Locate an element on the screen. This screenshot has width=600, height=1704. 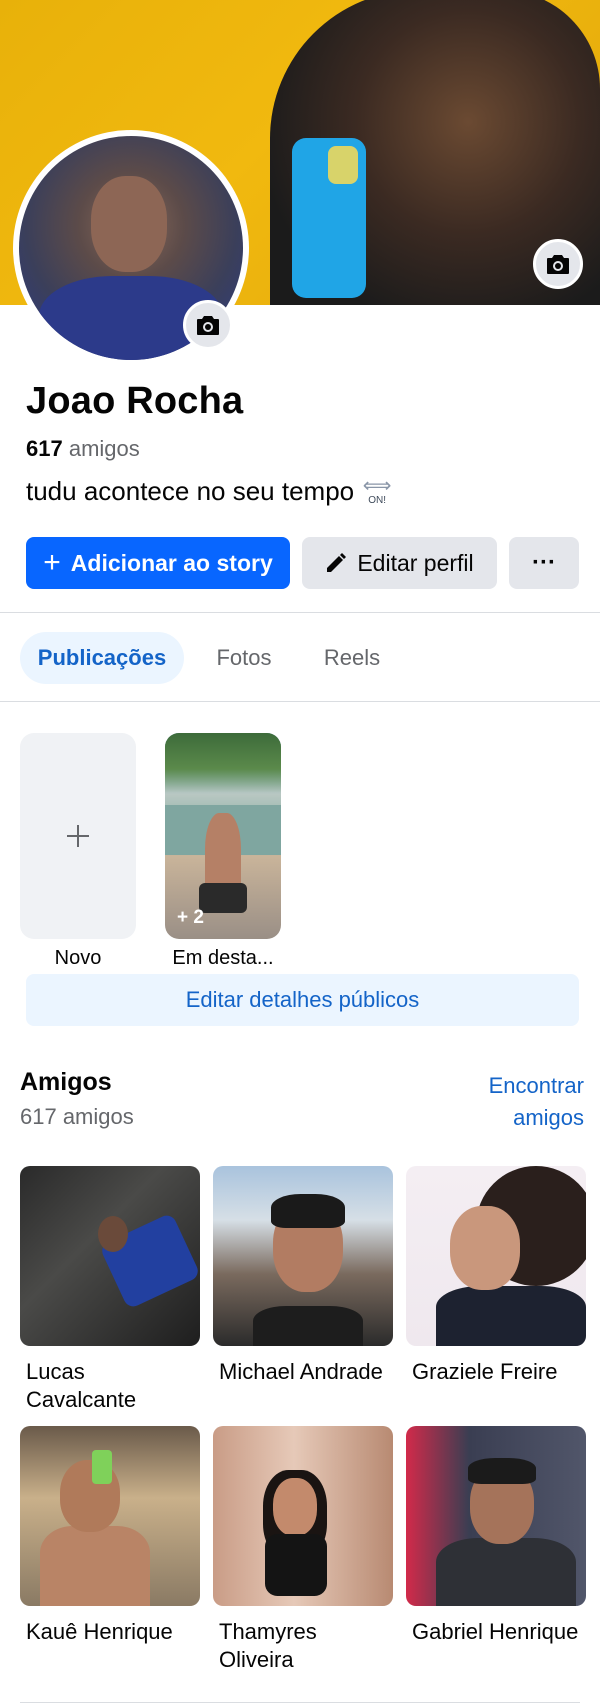
bio-text: tudu acontece no seu tempo is located at coordinates (190, 490).